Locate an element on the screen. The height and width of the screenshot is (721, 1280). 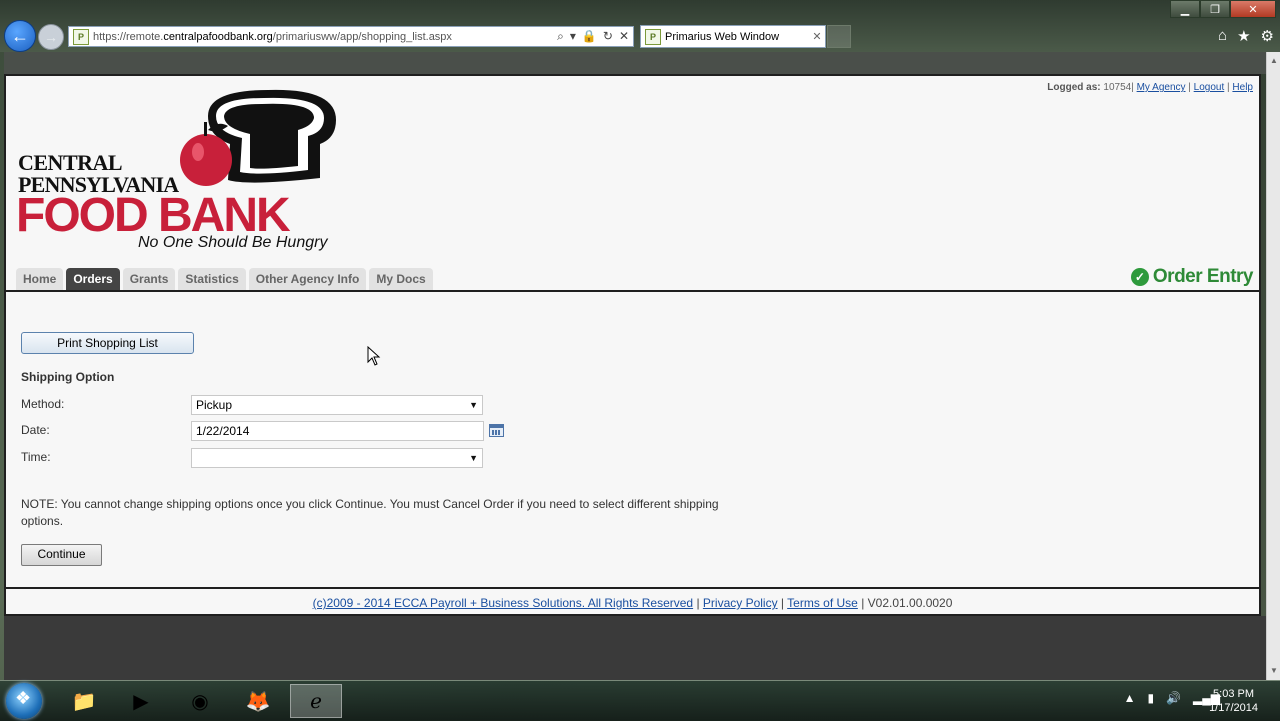
tab-close-icon: ✕ is located at coordinates (817, 36).